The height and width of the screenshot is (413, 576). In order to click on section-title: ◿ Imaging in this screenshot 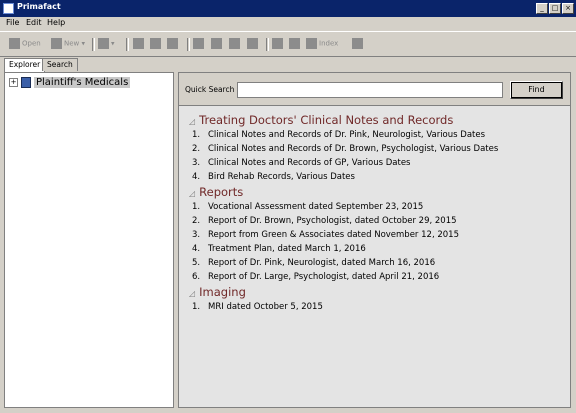, I will do `click(217, 292)`.